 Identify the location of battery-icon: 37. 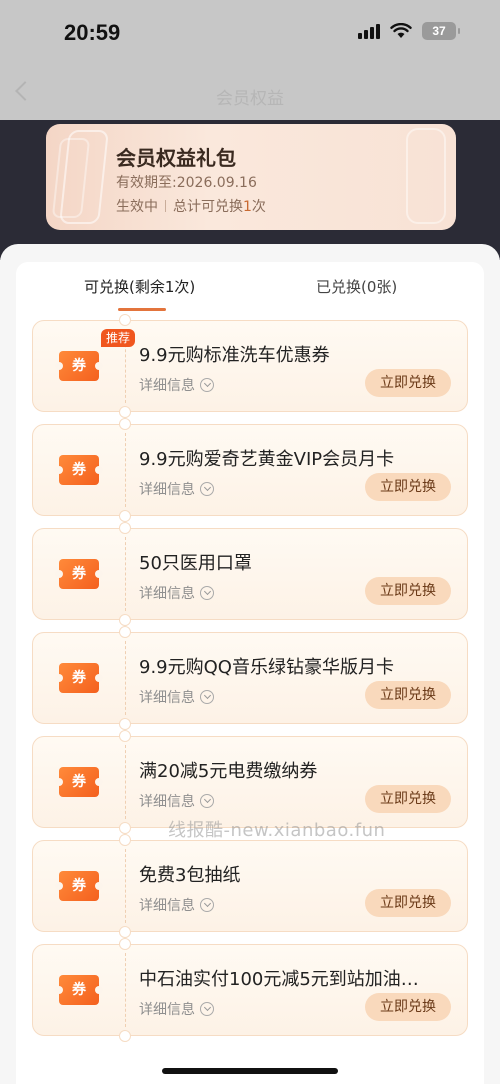
(441, 31).